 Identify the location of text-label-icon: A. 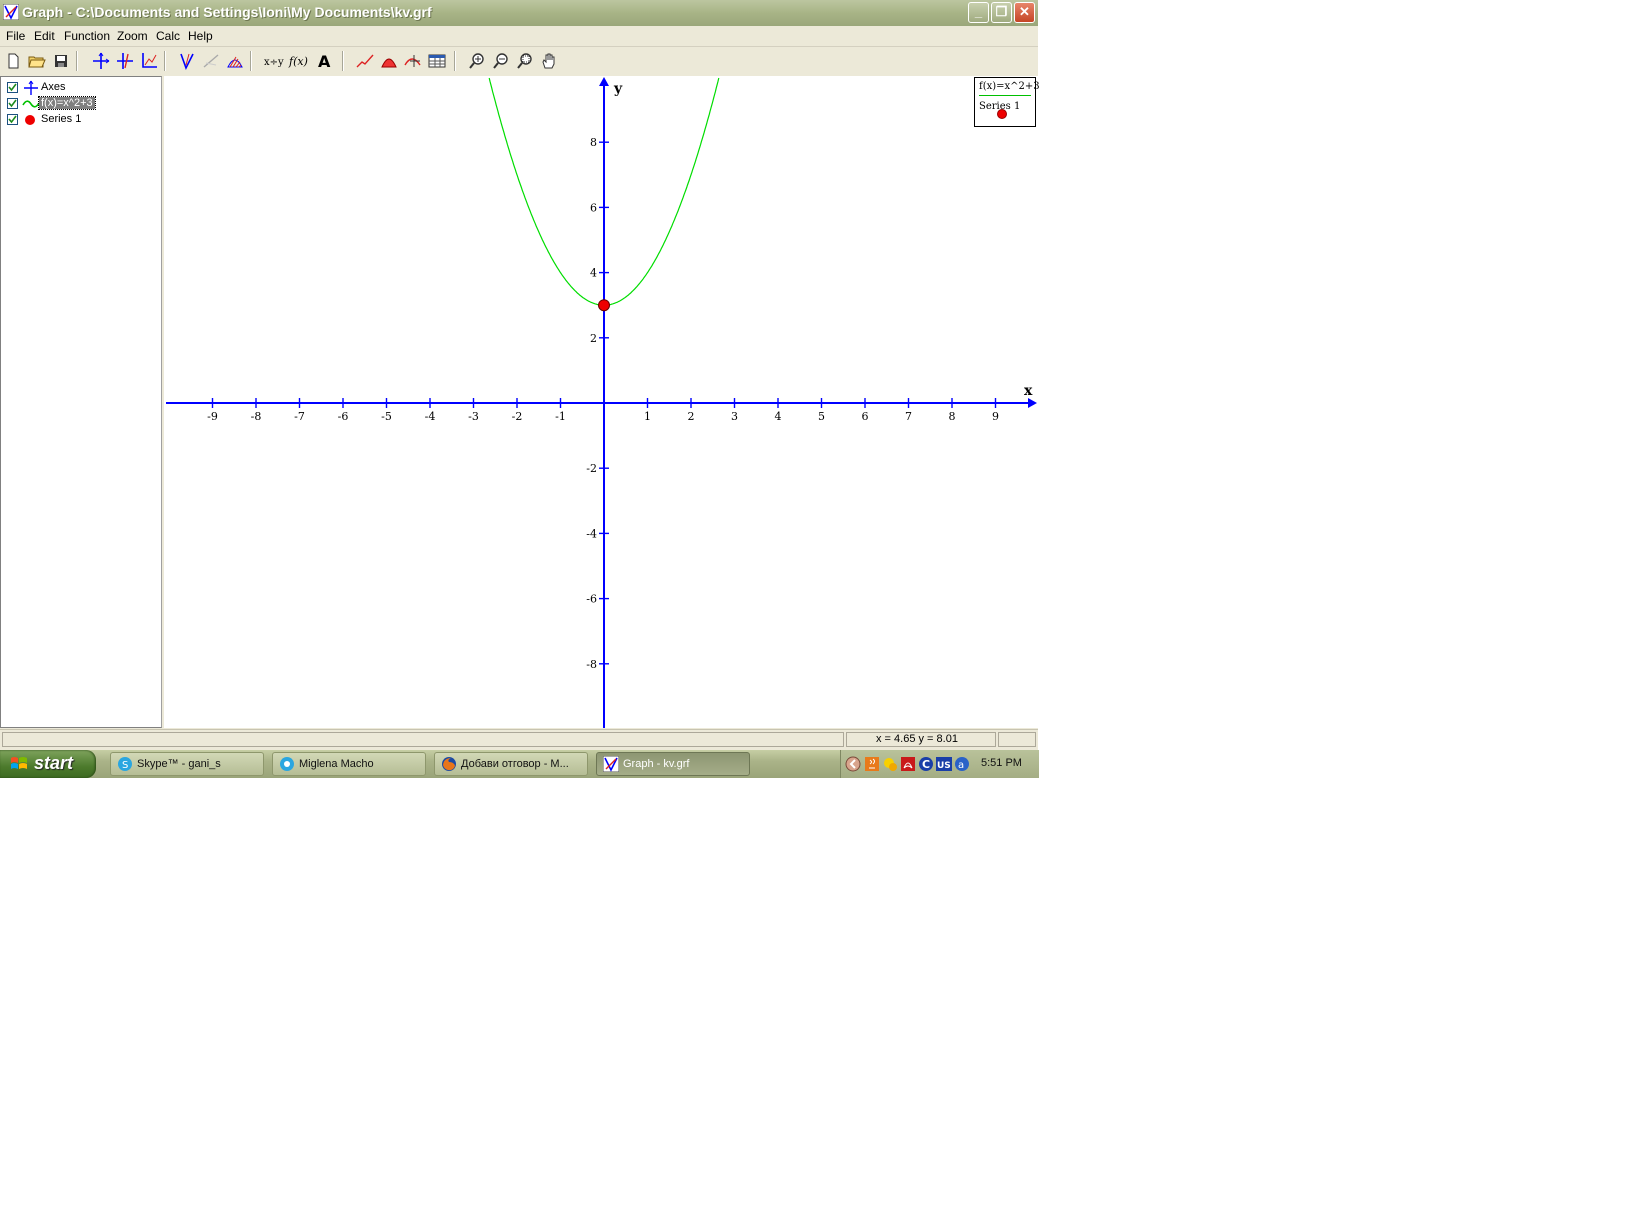
(325, 61).